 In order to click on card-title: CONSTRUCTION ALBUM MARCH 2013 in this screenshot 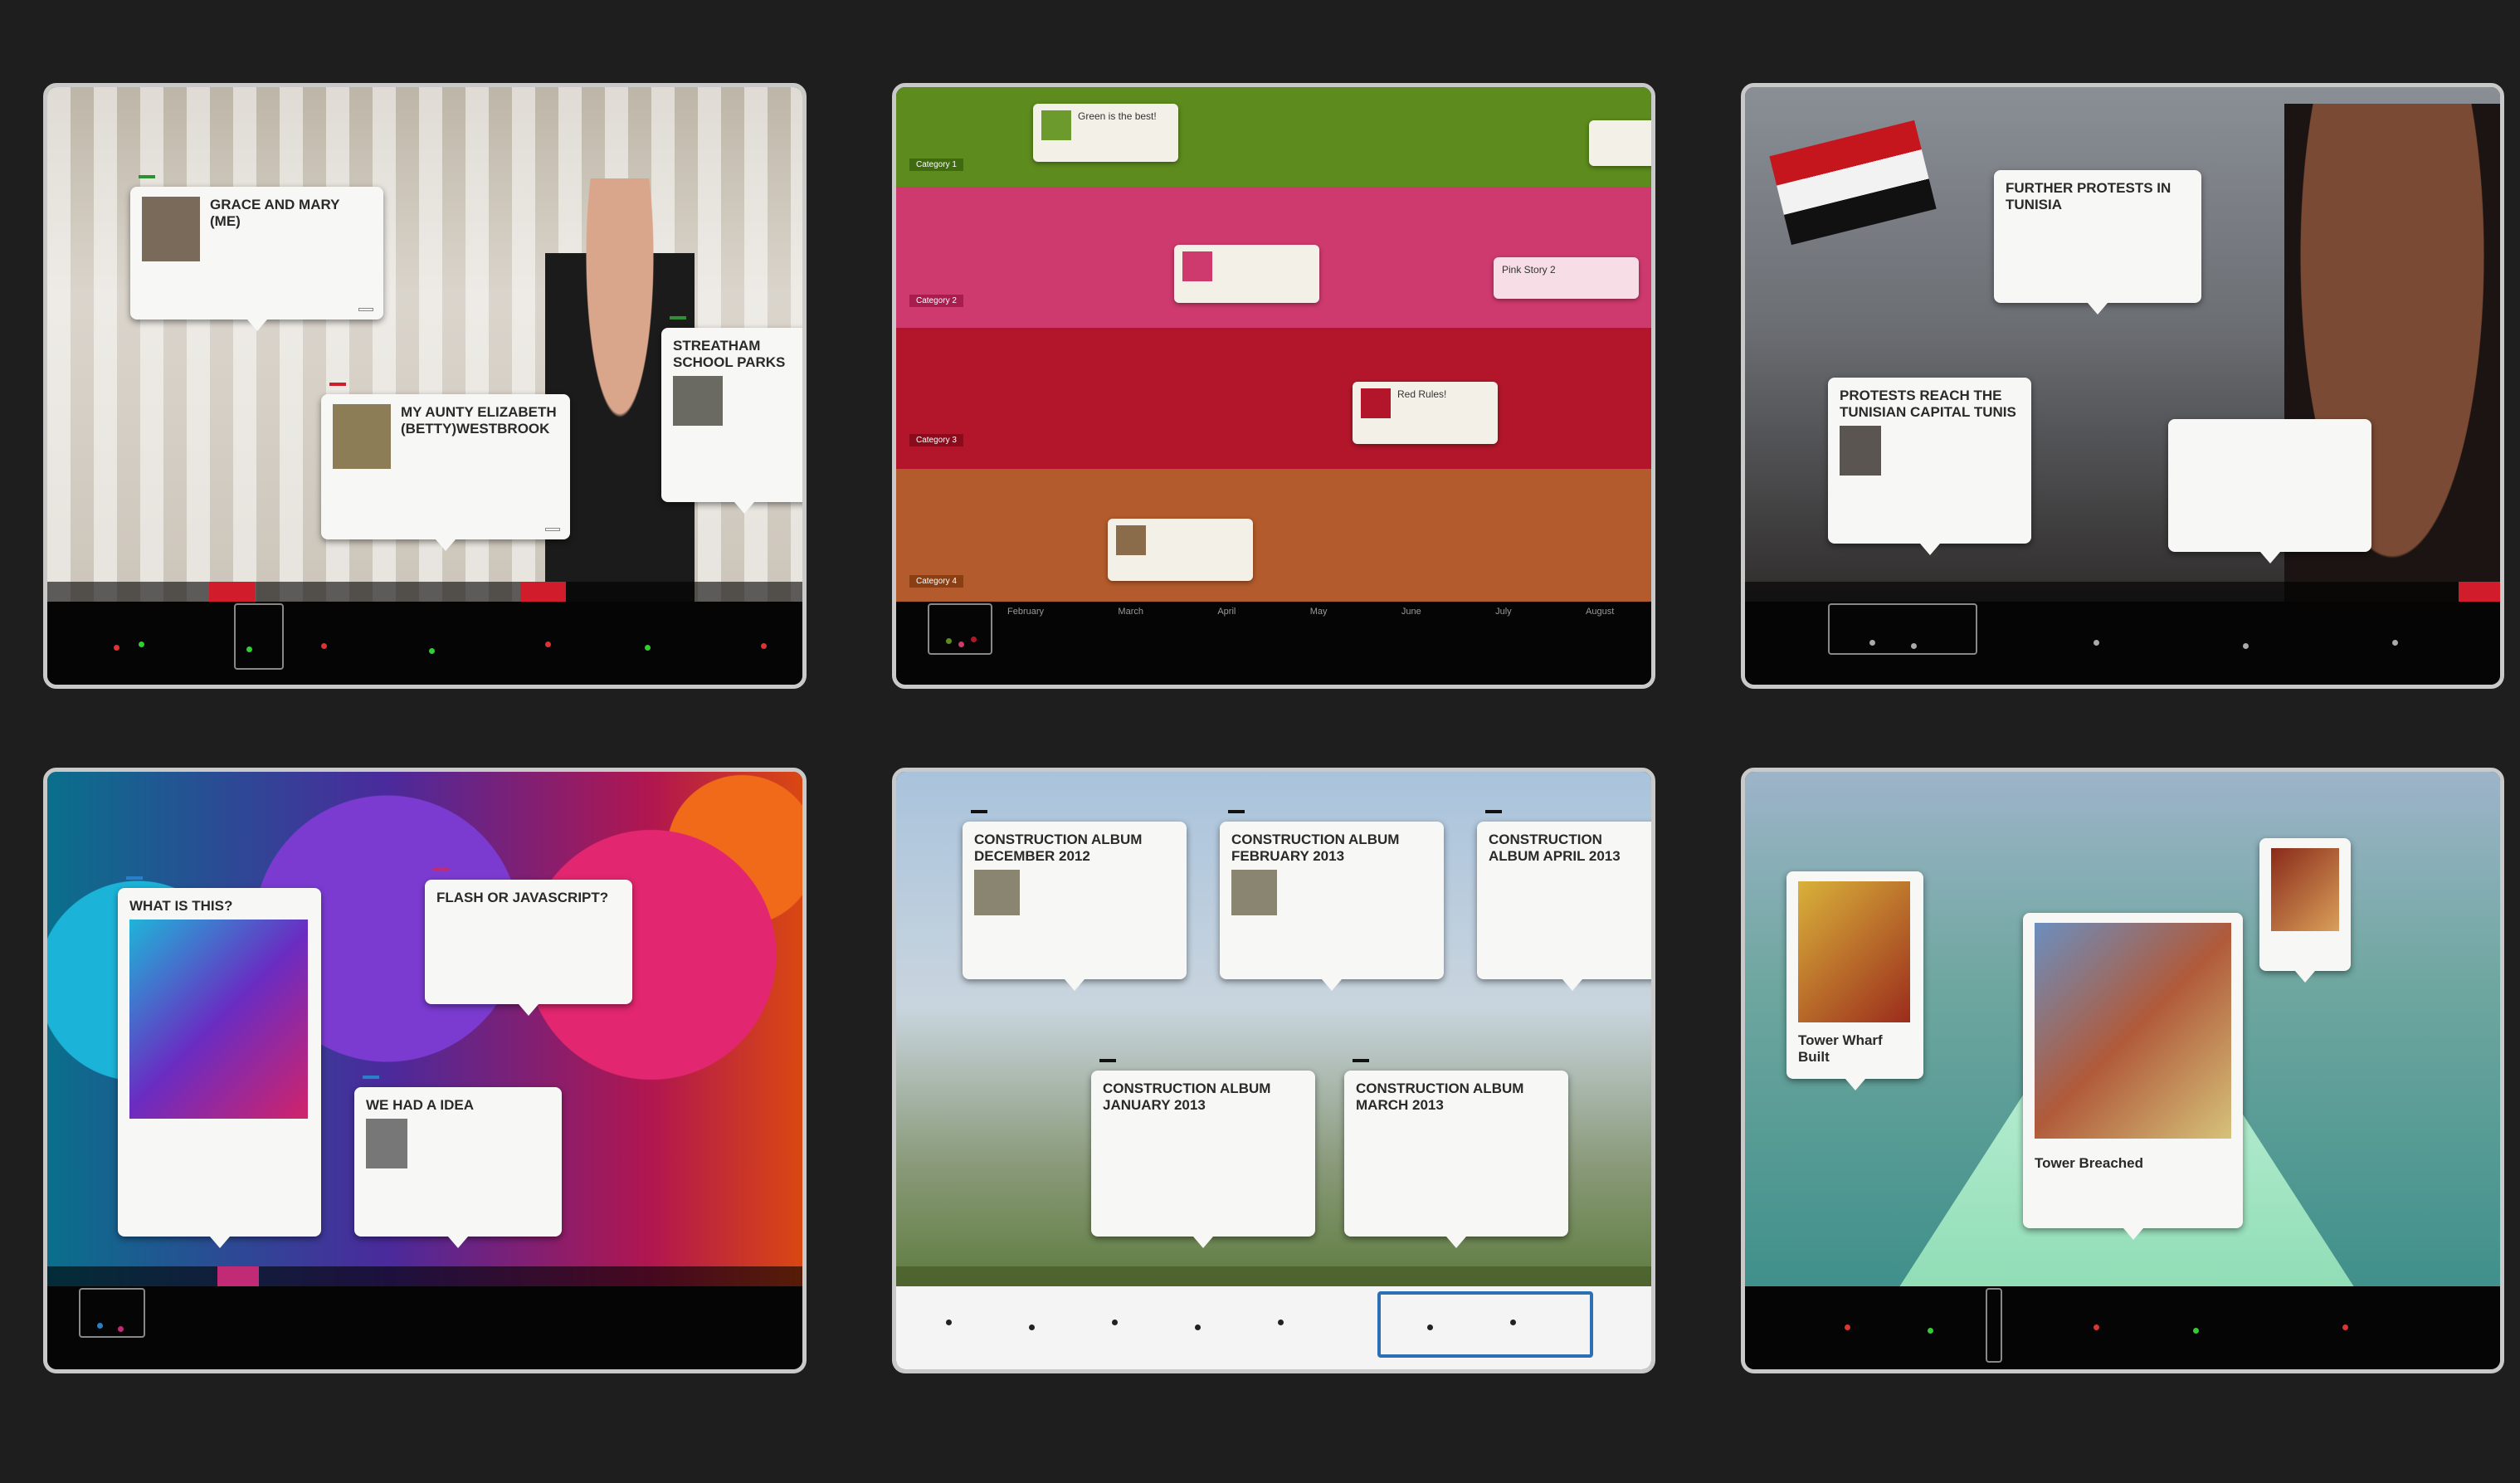, I will do `click(1440, 1097)`.